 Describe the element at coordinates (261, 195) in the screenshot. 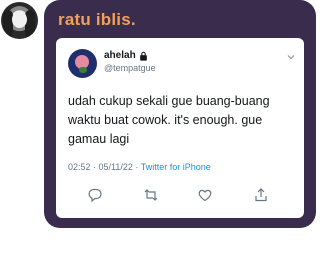

I see `share-icon` at that location.